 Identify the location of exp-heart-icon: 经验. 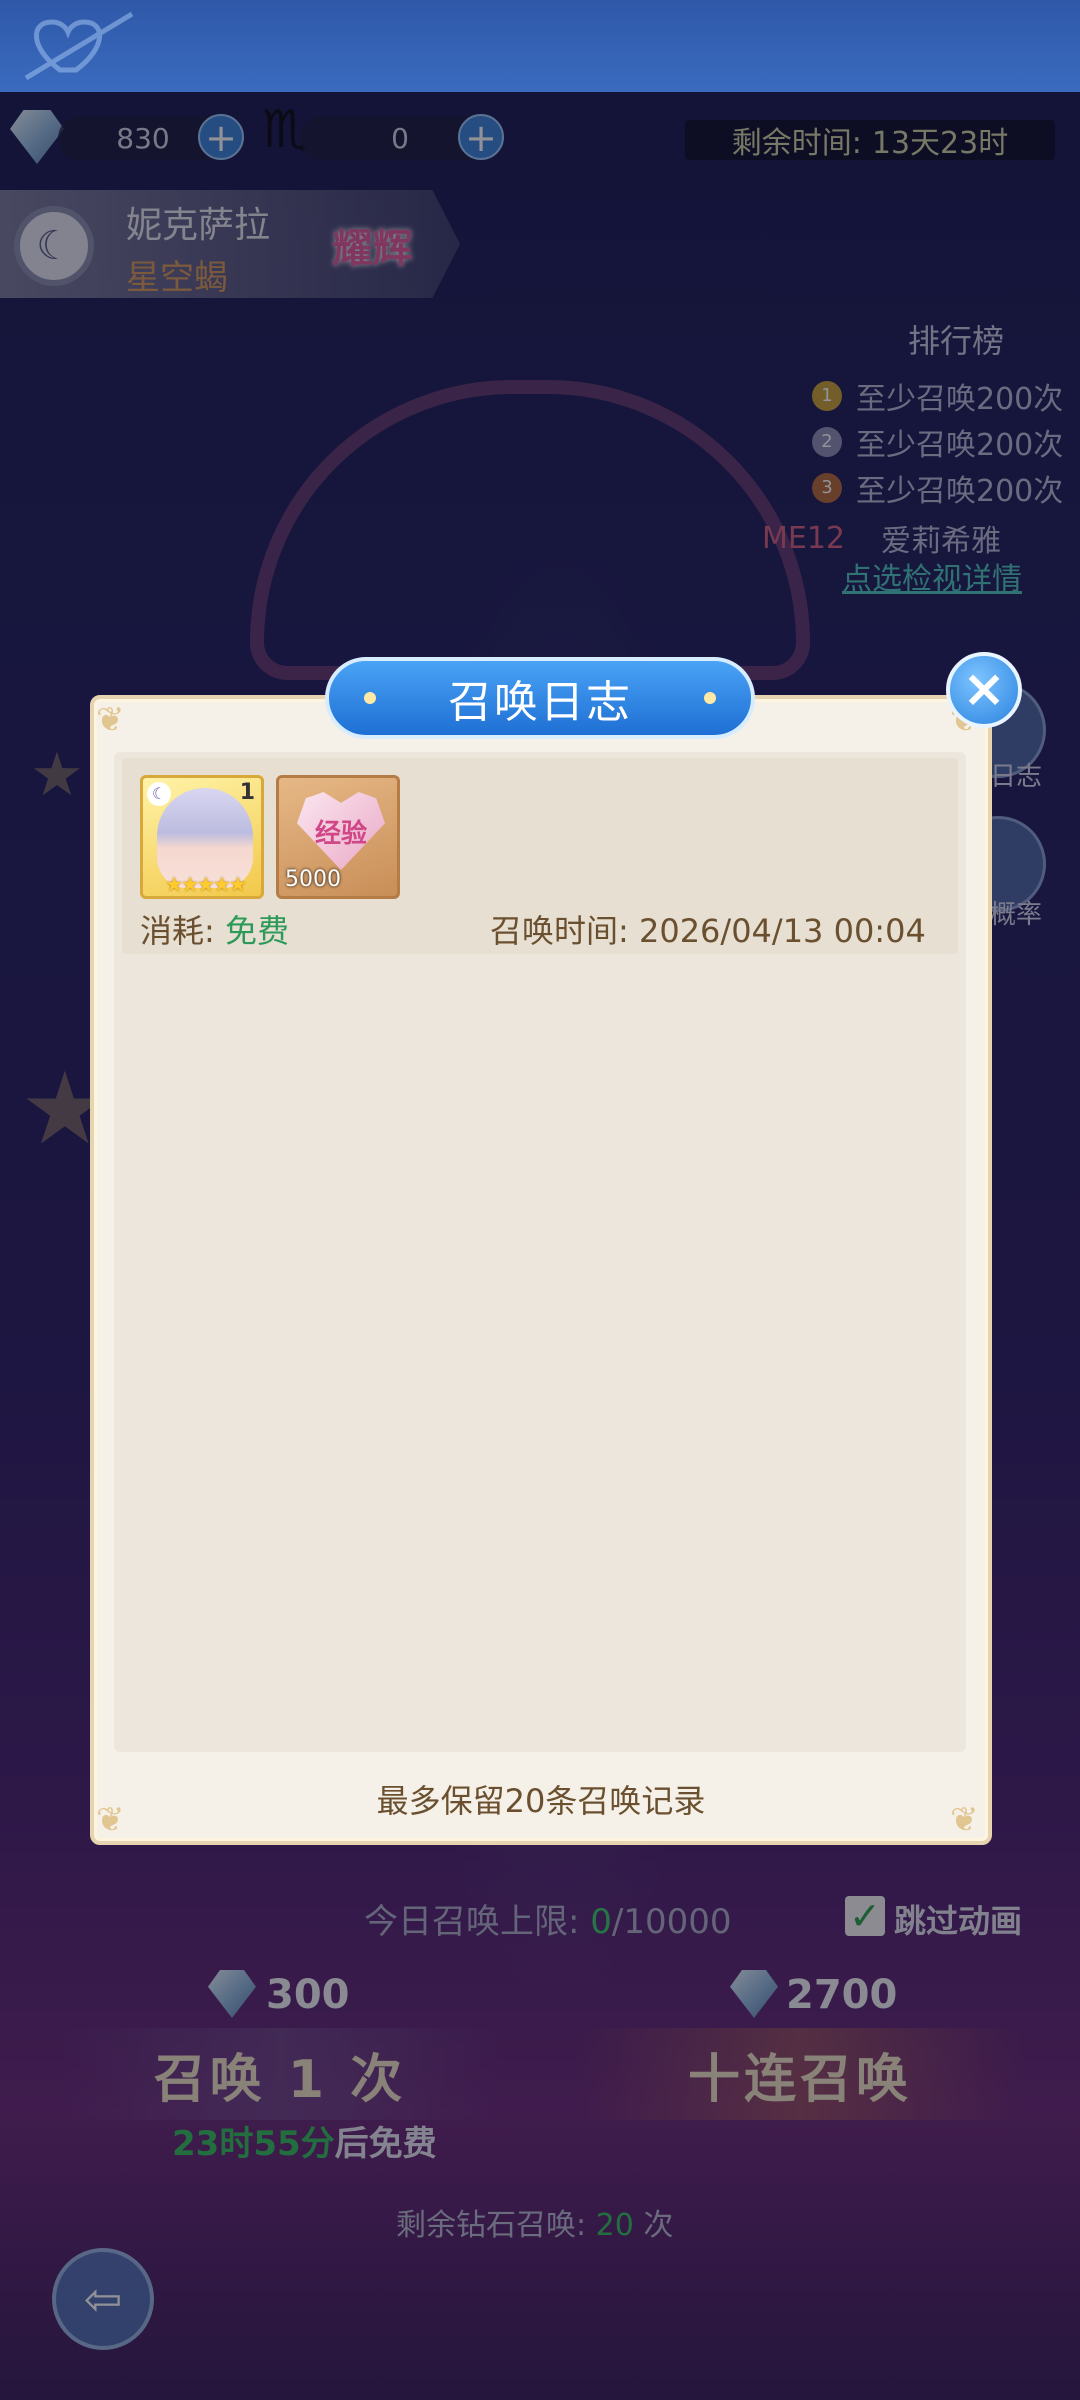
(341, 831).